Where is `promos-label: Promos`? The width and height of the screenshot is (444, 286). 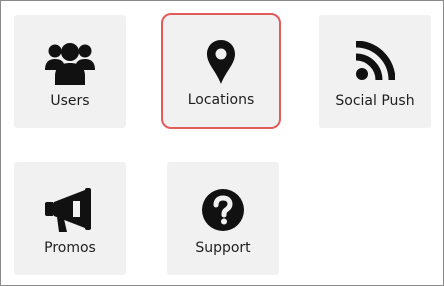 promos-label: Promos is located at coordinates (70, 248).